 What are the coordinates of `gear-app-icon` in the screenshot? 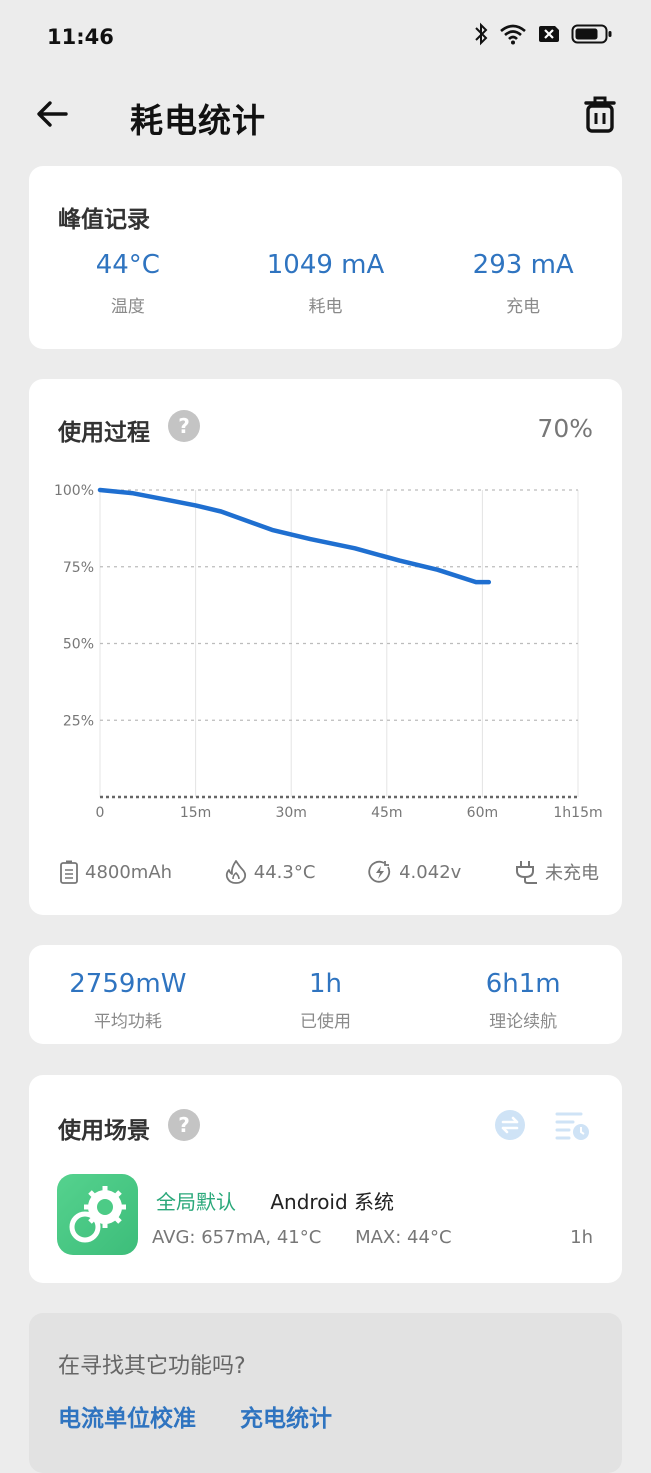 It's located at (97, 1214).